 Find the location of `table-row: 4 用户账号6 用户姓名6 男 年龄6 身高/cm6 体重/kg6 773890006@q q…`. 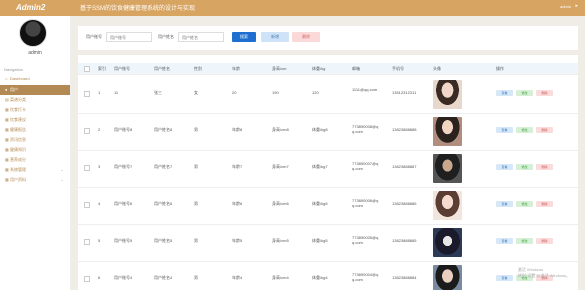

table-row: 4 用户账号6 用户姓名6 男 年龄6 身高/cm6 体重/kg6 773890006@q q… is located at coordinates (328, 206).